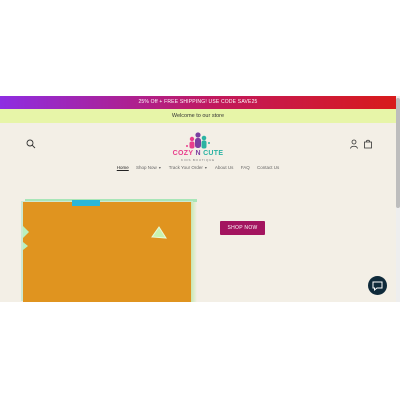 This screenshot has height=400, width=400. Describe the element at coordinates (198, 140) in the screenshot. I see `logo-mark` at that location.